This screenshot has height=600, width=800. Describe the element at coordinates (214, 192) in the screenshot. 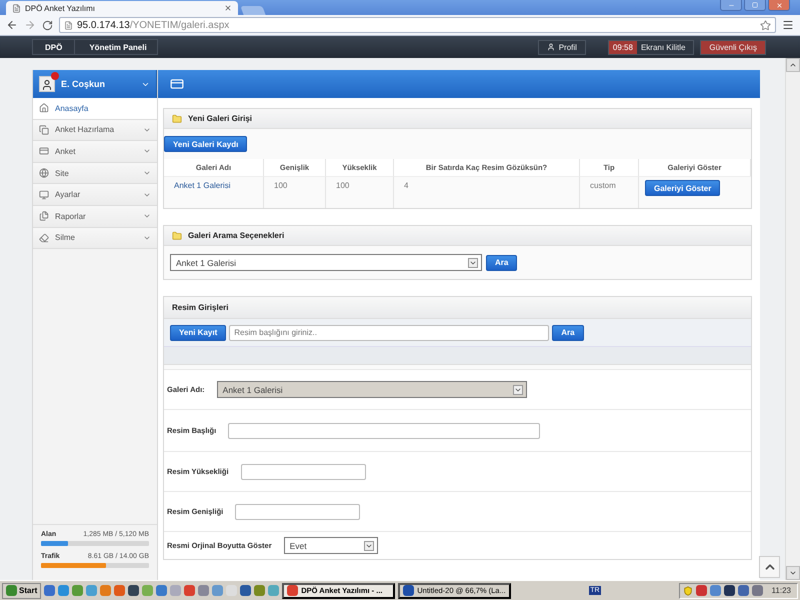

I see `gallery-link: Anket 1 Galerisi` at that location.